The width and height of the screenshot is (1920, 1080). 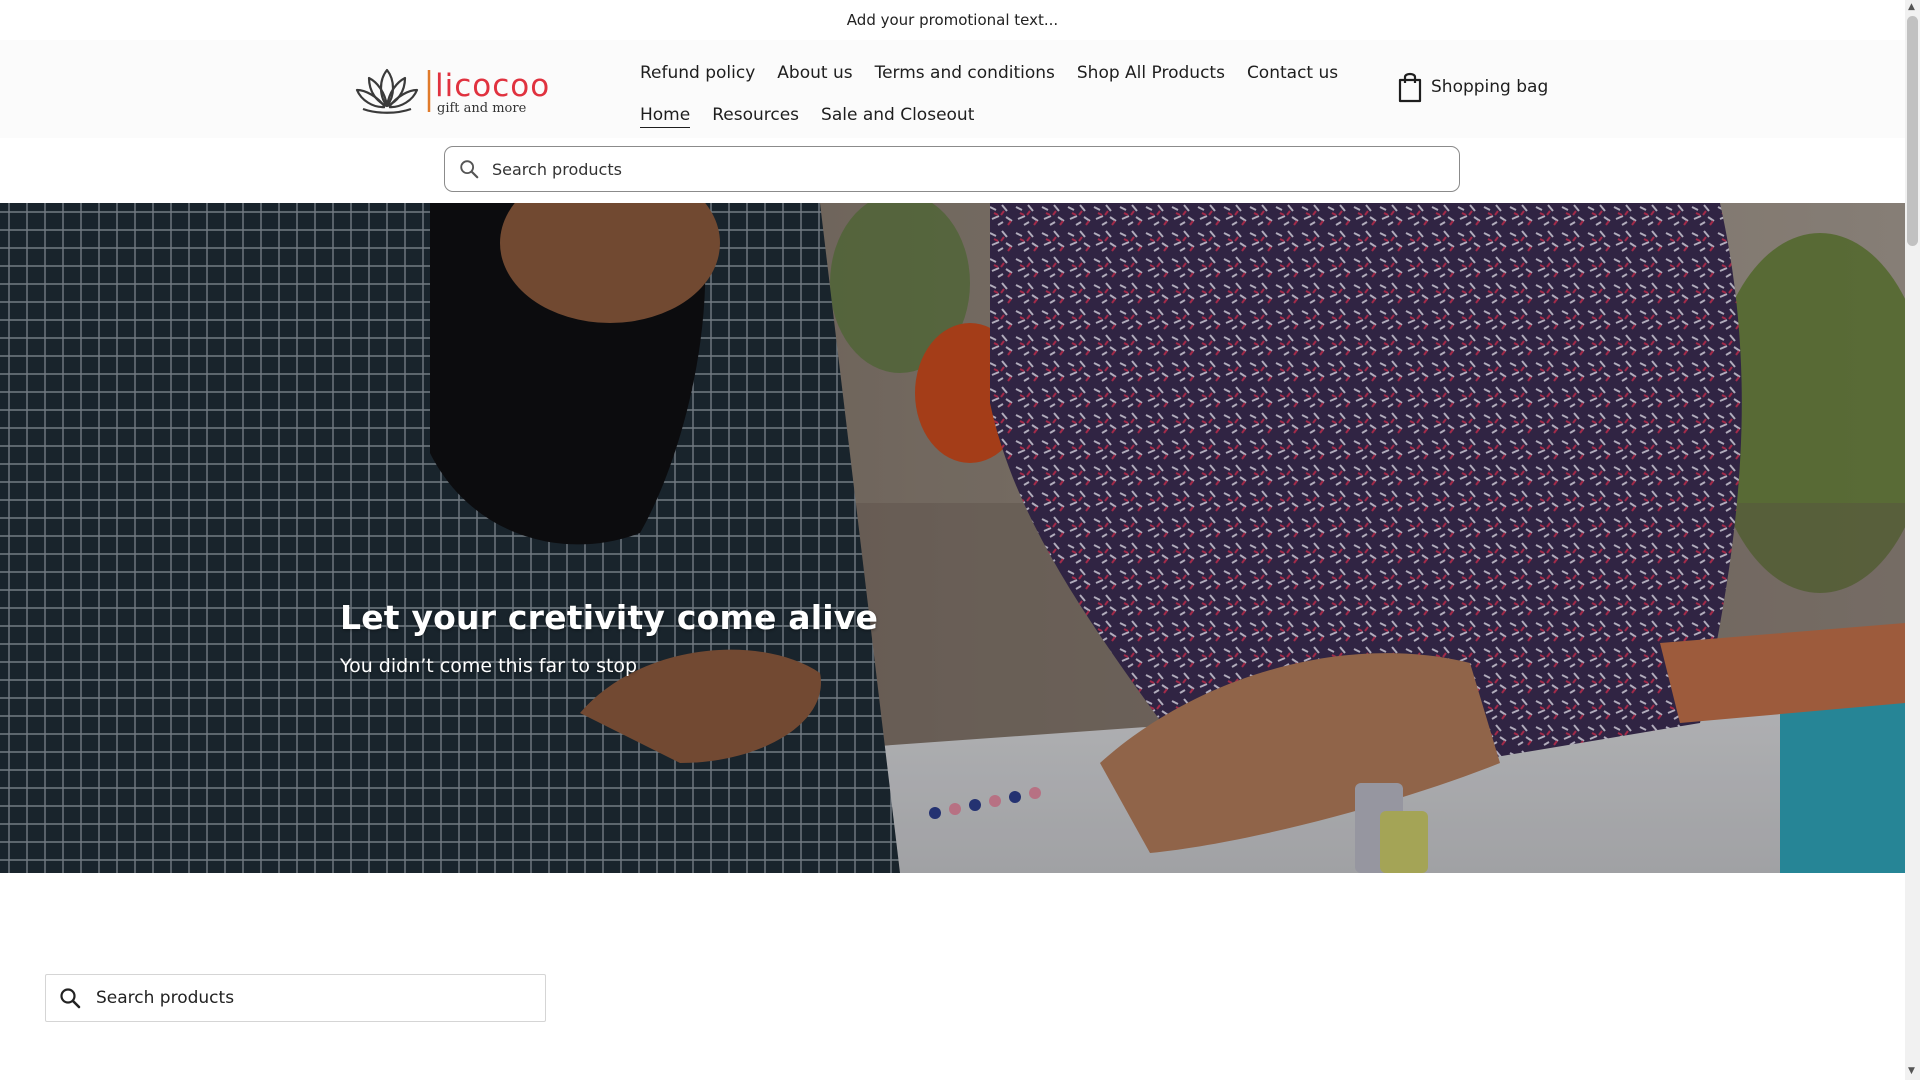 I want to click on nav-refund-policy: Refund policy, so click(x=697, y=74).